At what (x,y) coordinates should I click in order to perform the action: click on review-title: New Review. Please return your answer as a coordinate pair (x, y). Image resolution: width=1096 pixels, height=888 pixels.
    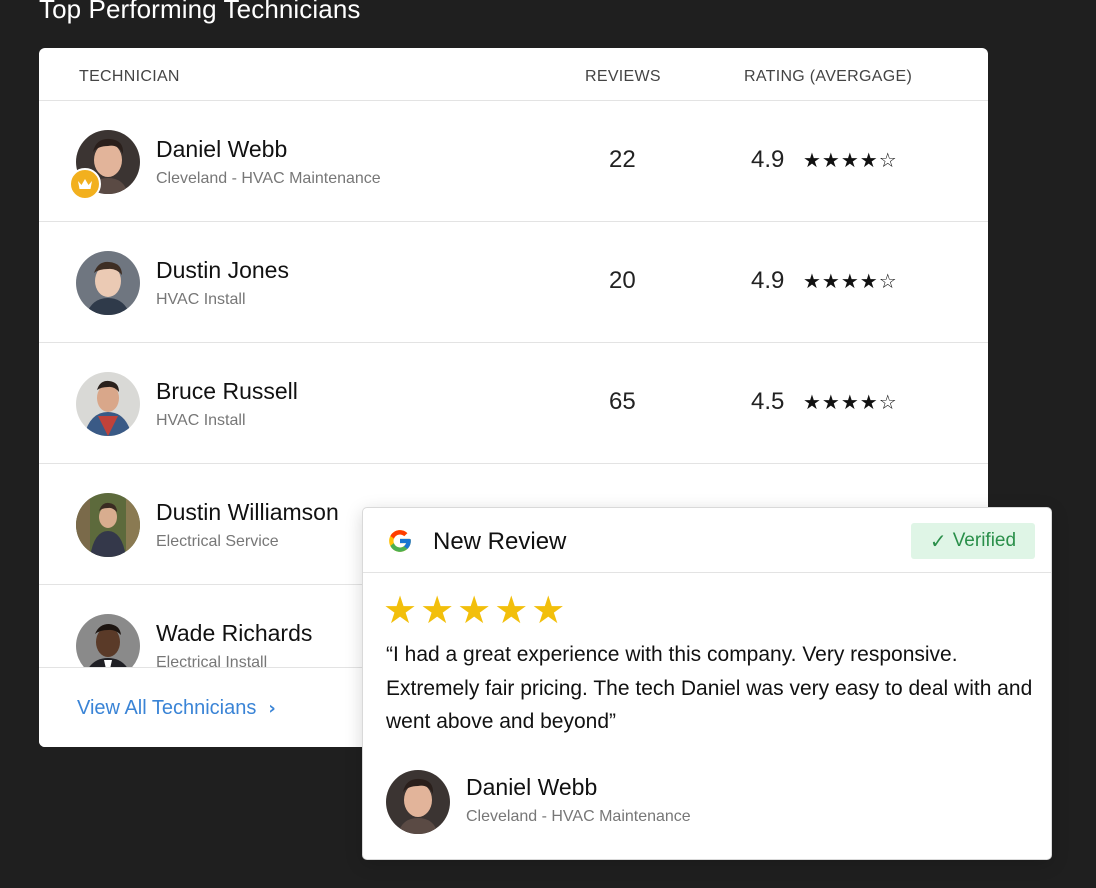
    Looking at the image, I should click on (500, 541).